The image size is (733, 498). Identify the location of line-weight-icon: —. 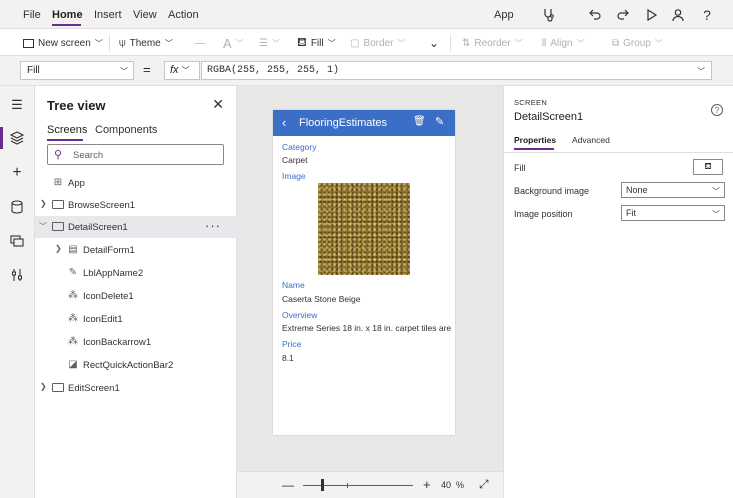
(200, 43).